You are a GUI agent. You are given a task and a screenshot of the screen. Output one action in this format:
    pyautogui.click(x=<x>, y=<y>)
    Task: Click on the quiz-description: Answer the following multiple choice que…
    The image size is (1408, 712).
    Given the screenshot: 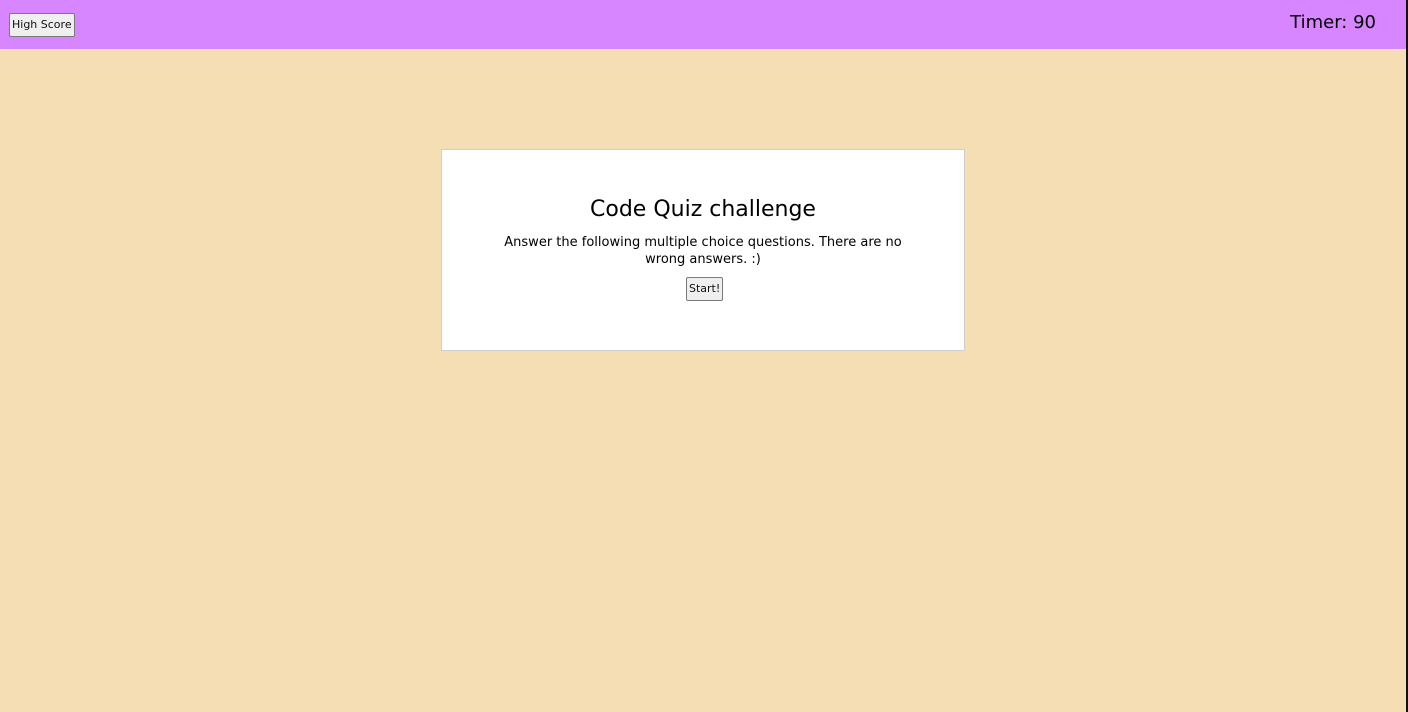 What is the action you would take?
    pyautogui.click(x=703, y=251)
    